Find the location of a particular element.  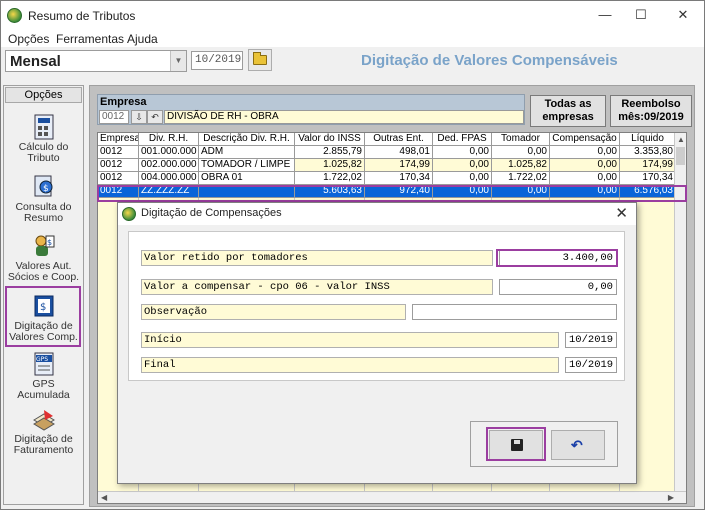

cell-compensacao: 0,00 is located at coordinates (585, 178).